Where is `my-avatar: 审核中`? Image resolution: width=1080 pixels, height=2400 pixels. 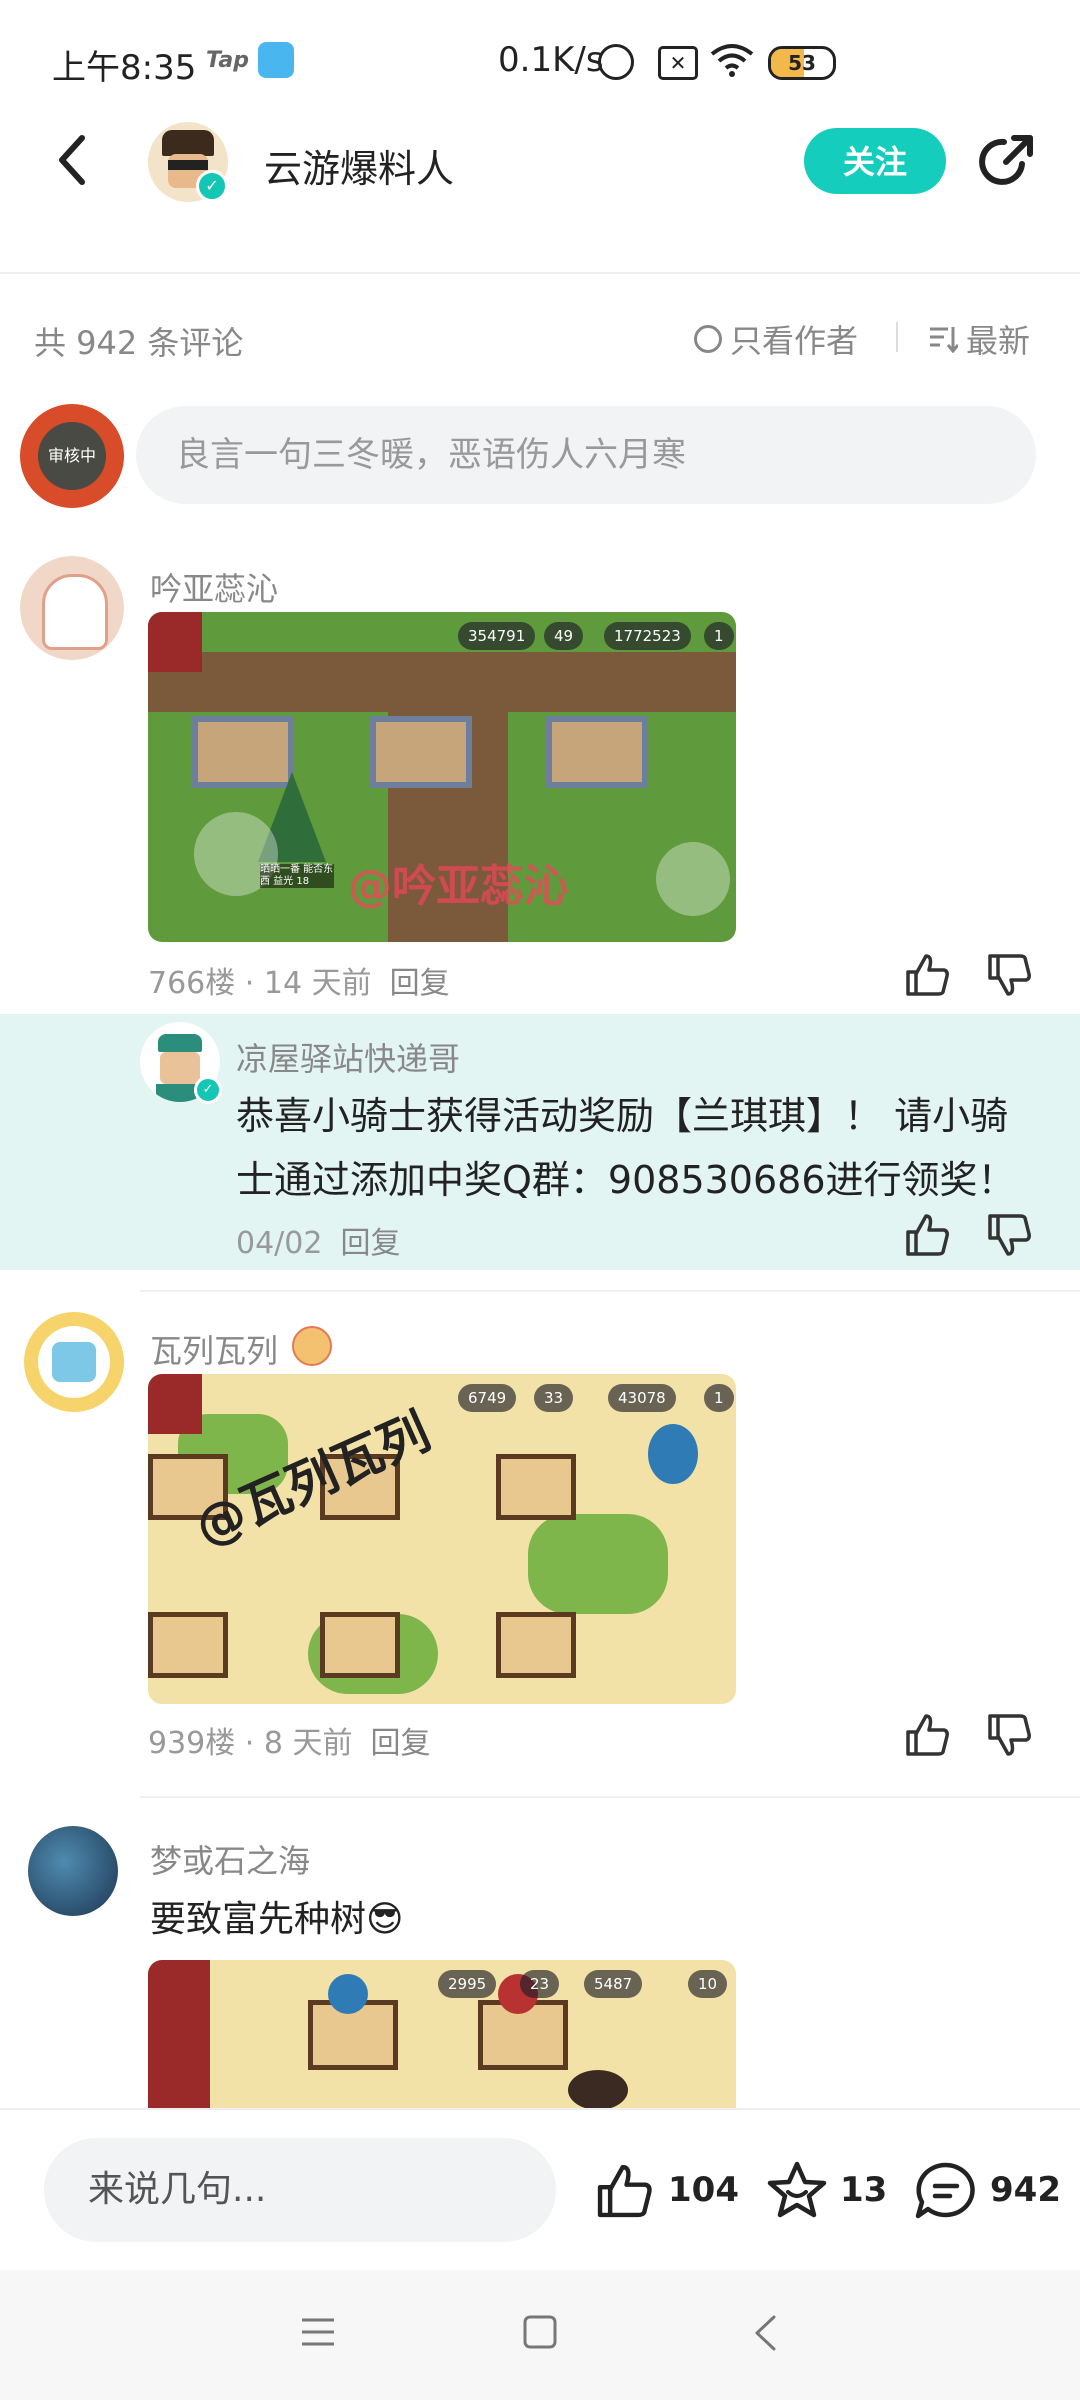
my-avatar: 审核中 is located at coordinates (72, 456).